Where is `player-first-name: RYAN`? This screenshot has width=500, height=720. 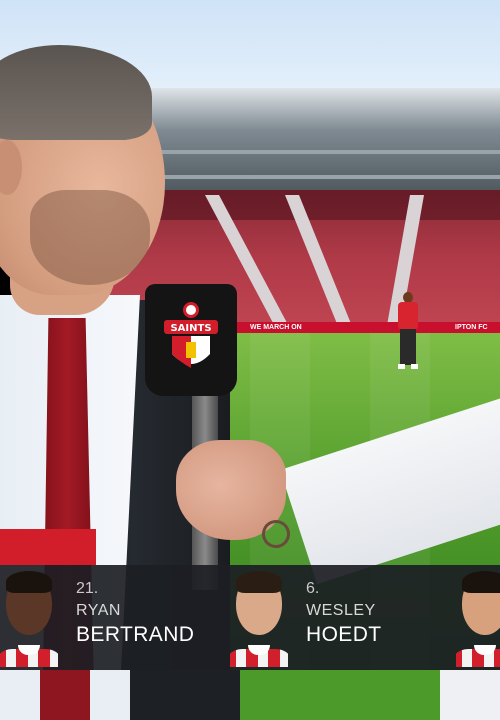 player-first-name: RYAN is located at coordinates (98, 610).